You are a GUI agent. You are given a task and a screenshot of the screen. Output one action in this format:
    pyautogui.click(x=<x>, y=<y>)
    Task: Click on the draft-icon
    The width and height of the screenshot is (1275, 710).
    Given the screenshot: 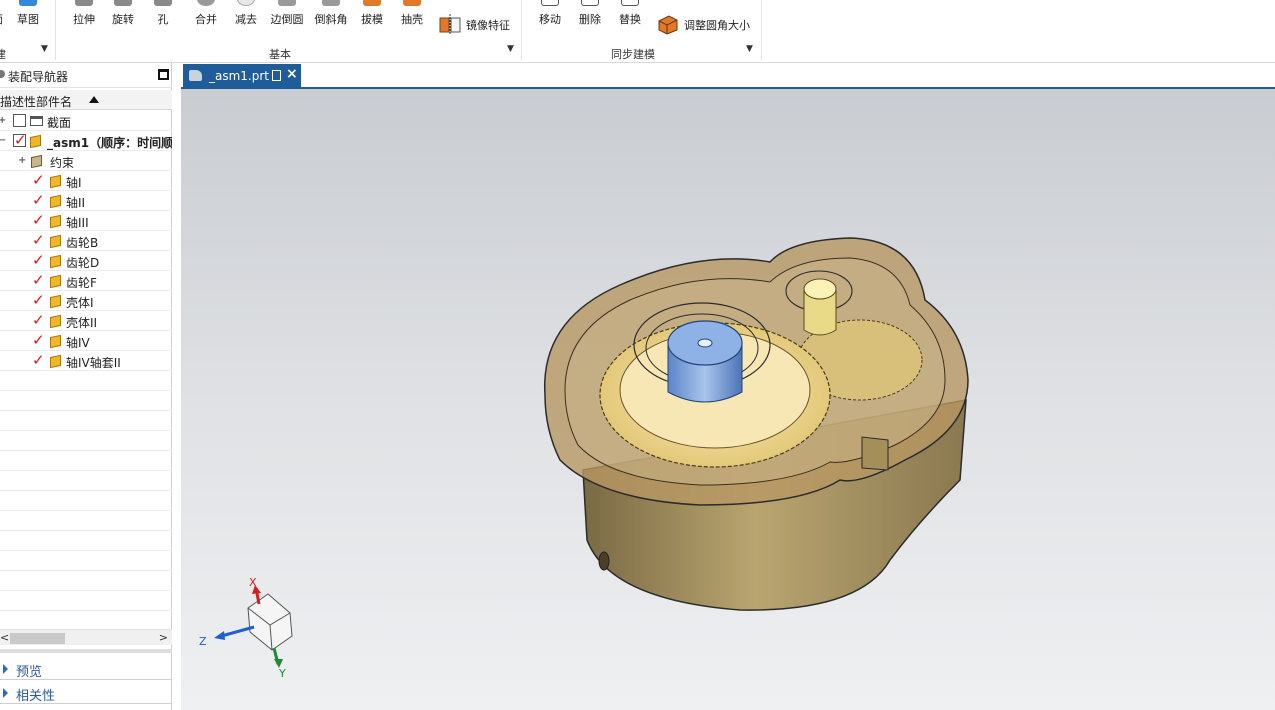 What is the action you would take?
    pyautogui.click(x=372, y=3)
    